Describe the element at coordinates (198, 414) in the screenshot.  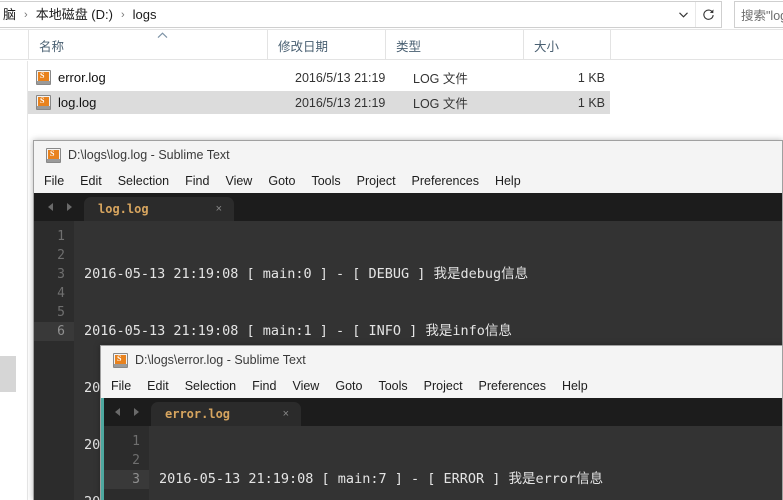
I see `tab-label: error.log` at that location.